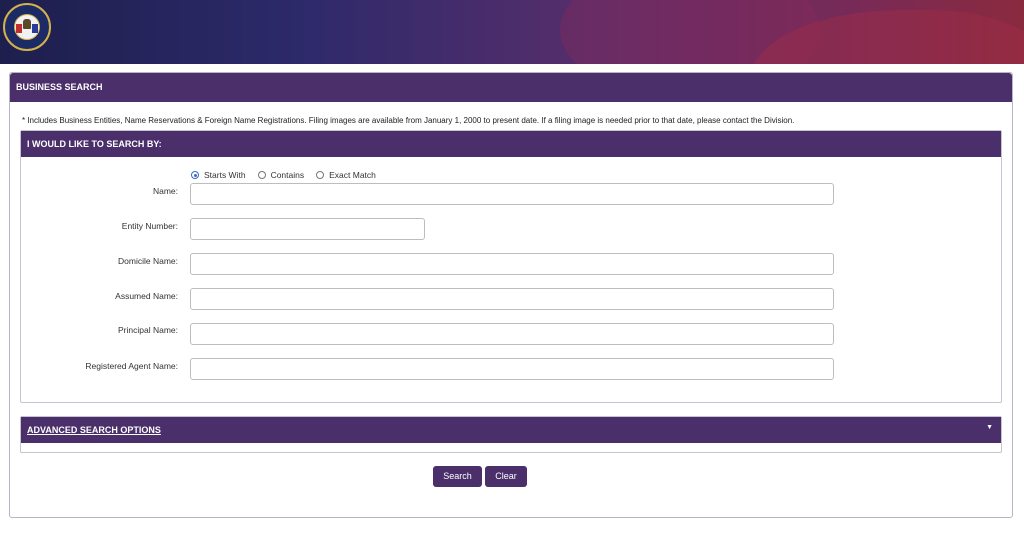  What do you see at coordinates (148, 330) in the screenshot?
I see `principal-name-label: Principal Name:` at bounding box center [148, 330].